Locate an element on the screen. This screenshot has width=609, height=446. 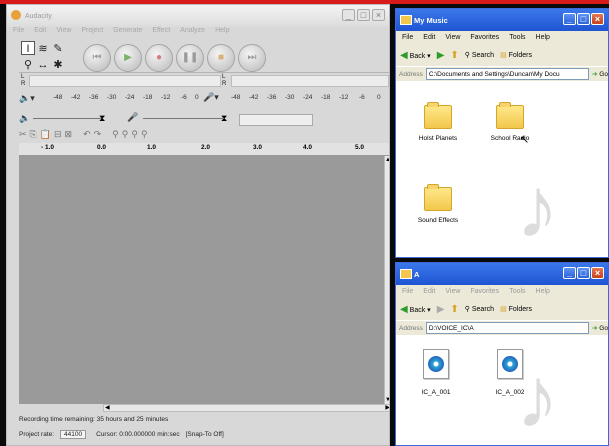
fit-selection-icon: ⚲ is located at coordinates (134, 134).